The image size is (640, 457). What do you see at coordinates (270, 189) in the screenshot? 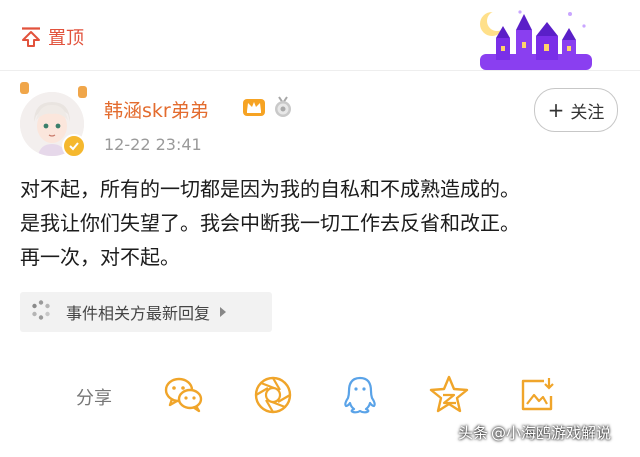
I see `content-line: 对不起，所有的一切都是因为我的自私和不成熟造成的。` at bounding box center [270, 189].